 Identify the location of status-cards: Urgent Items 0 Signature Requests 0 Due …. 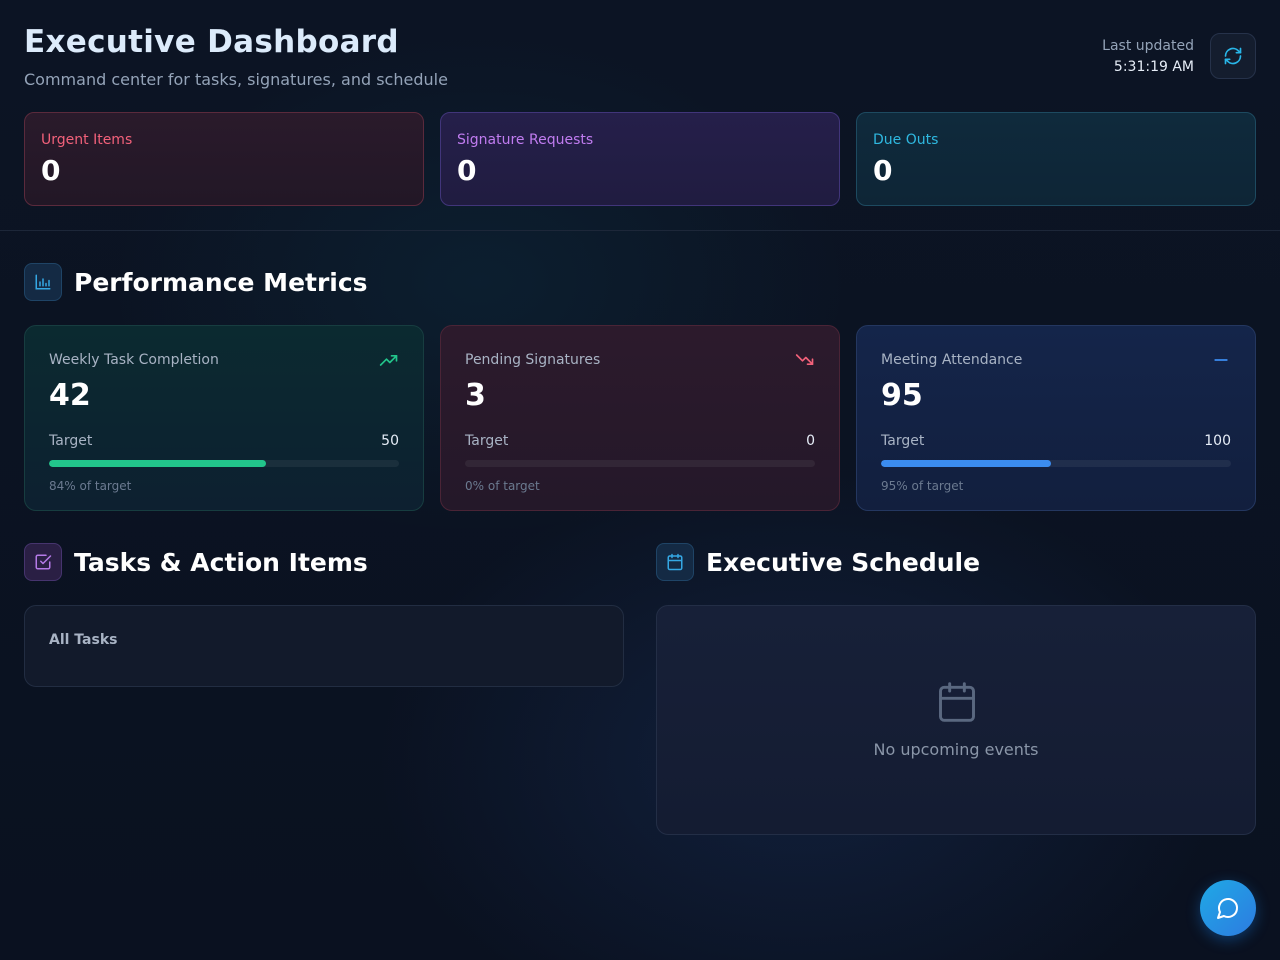
(640, 159).